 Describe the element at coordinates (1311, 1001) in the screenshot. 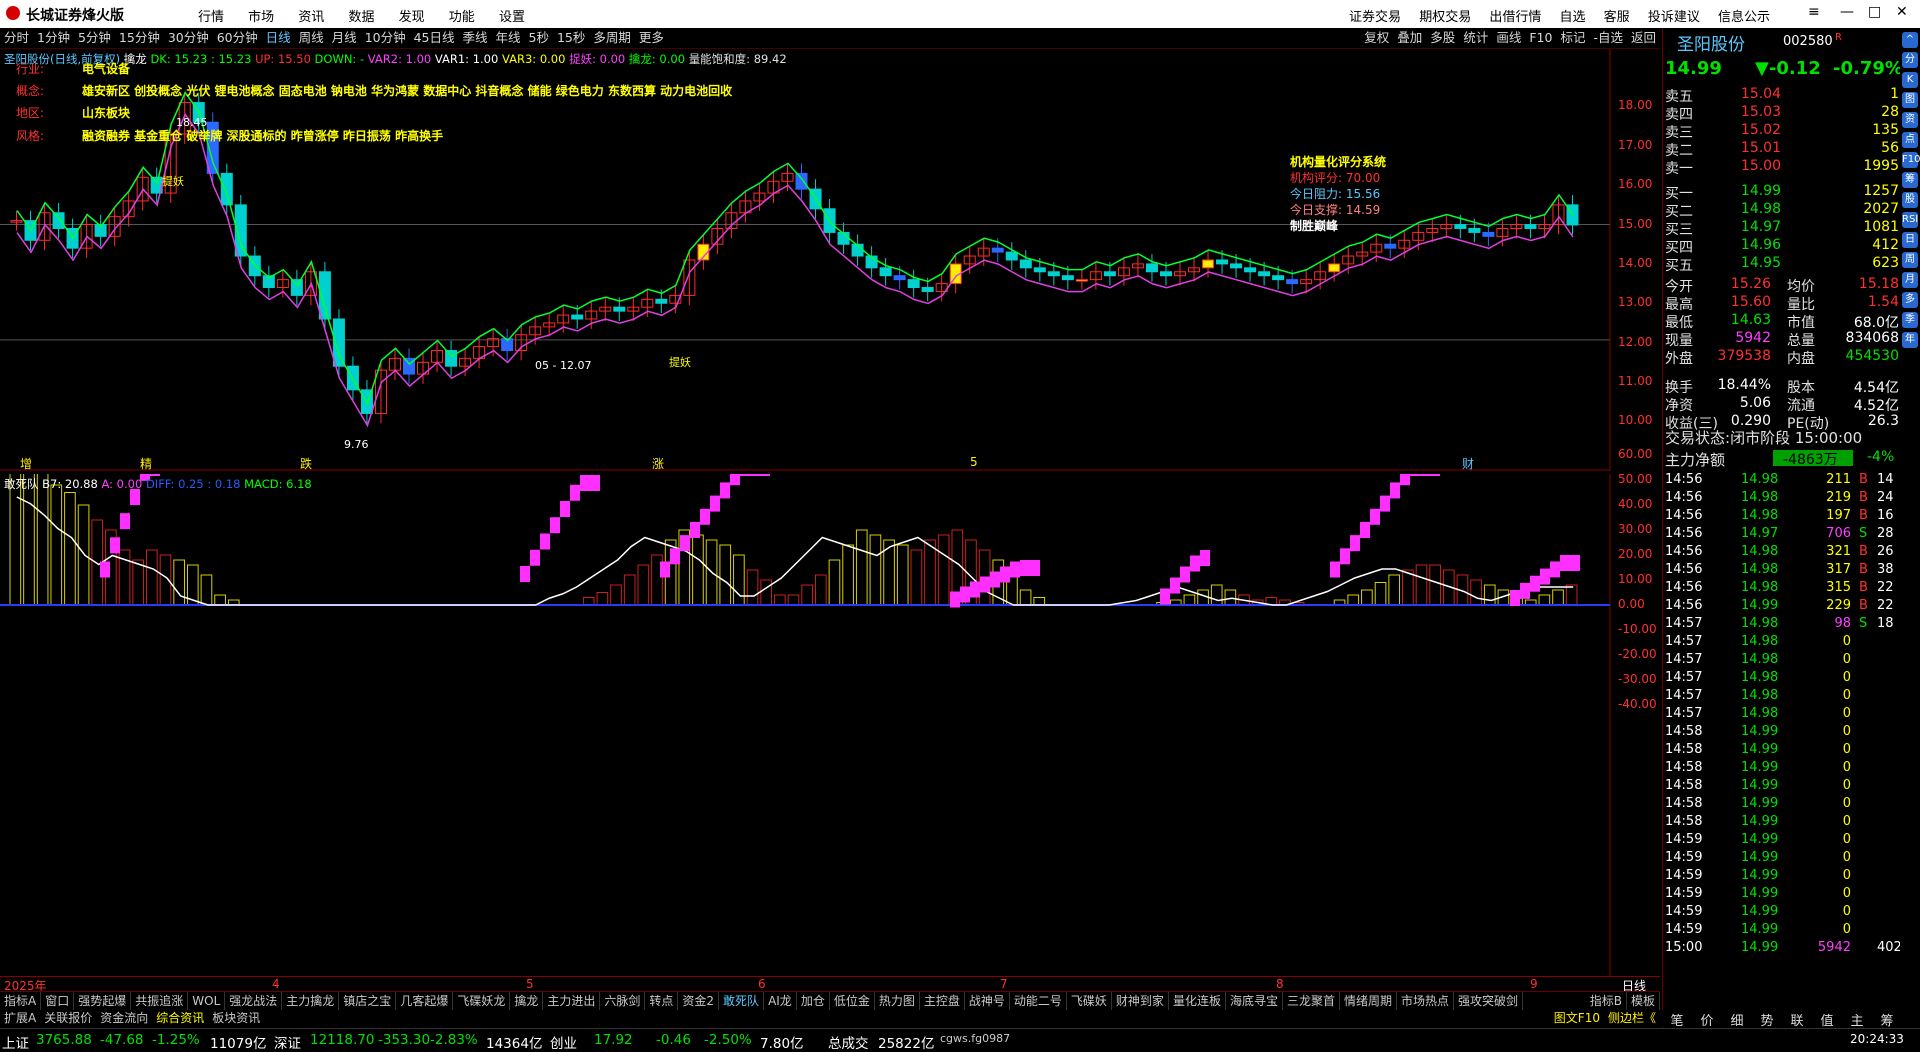

I see `indicator-tab: 三龙聚首` at that location.